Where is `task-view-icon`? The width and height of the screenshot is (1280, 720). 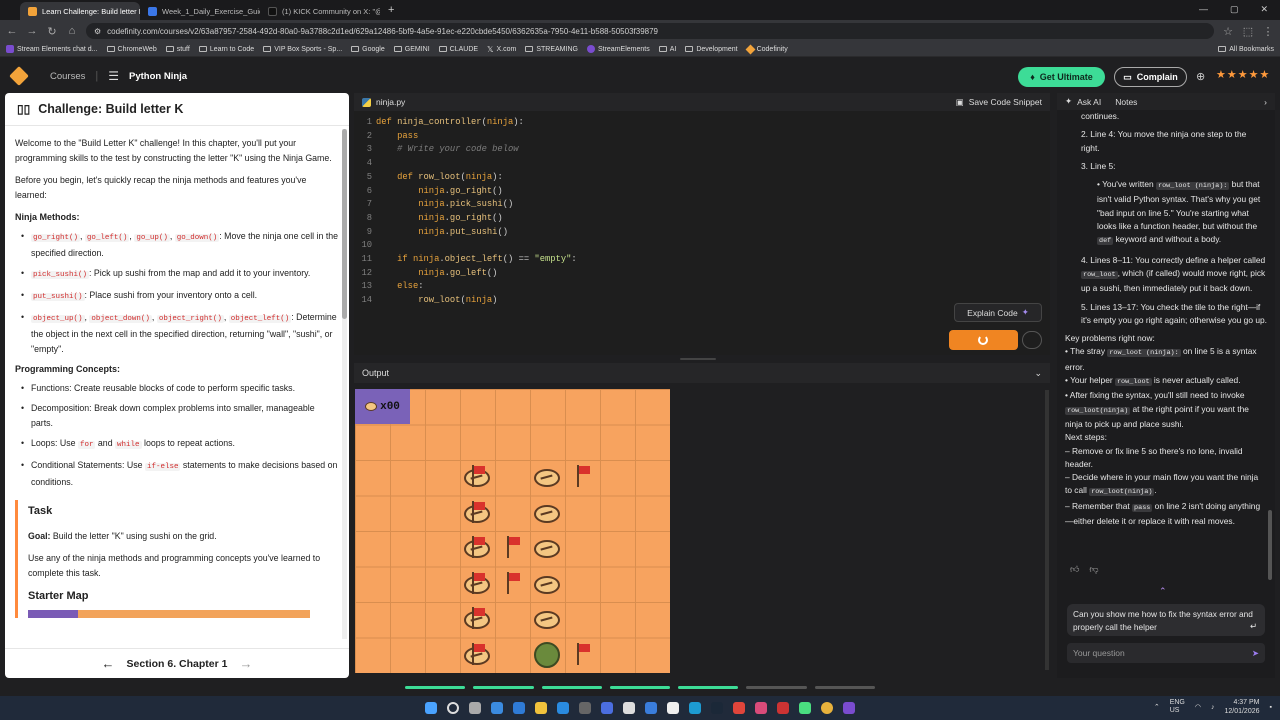
task-view-icon is located at coordinates (475, 708).